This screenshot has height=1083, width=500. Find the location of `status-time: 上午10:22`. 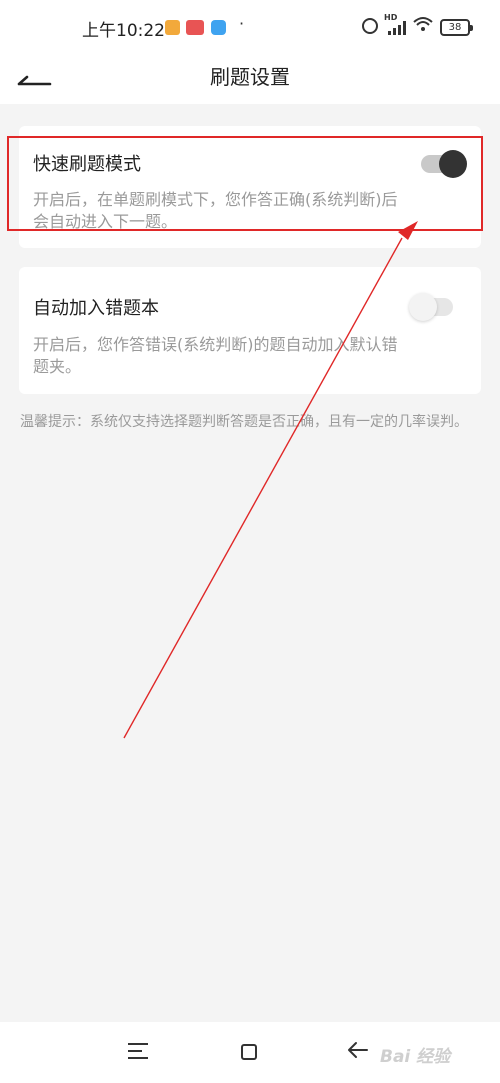

status-time: 上午10:22 is located at coordinates (123, 31).